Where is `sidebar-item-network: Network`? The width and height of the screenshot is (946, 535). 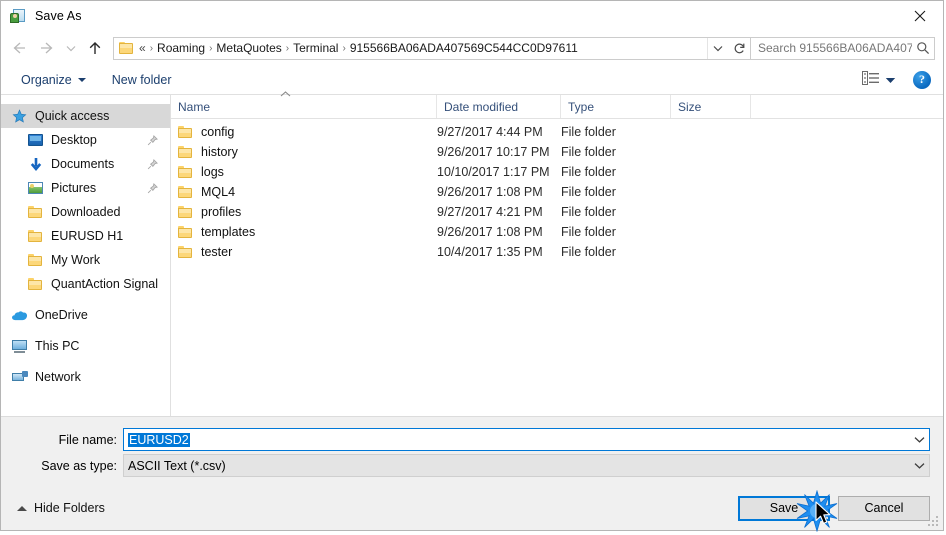 sidebar-item-network: Network is located at coordinates (85, 377).